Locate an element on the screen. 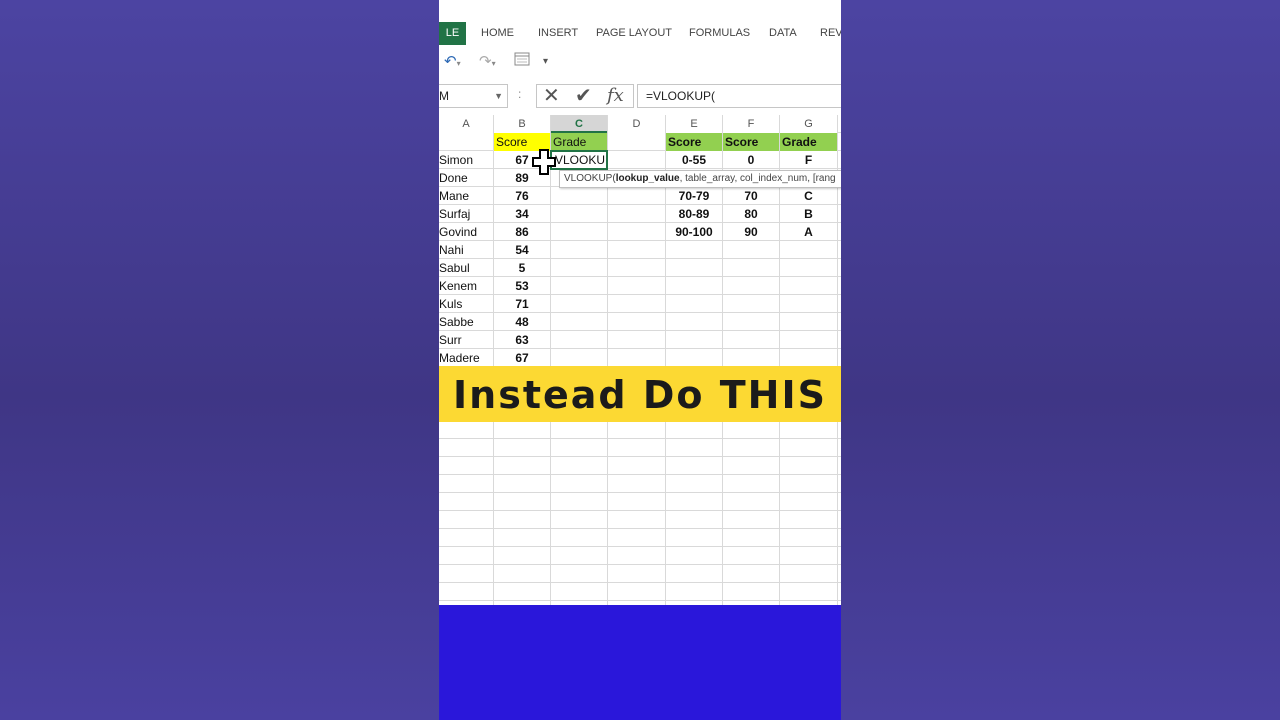  name-cell: Govind is located at coordinates (466, 232).